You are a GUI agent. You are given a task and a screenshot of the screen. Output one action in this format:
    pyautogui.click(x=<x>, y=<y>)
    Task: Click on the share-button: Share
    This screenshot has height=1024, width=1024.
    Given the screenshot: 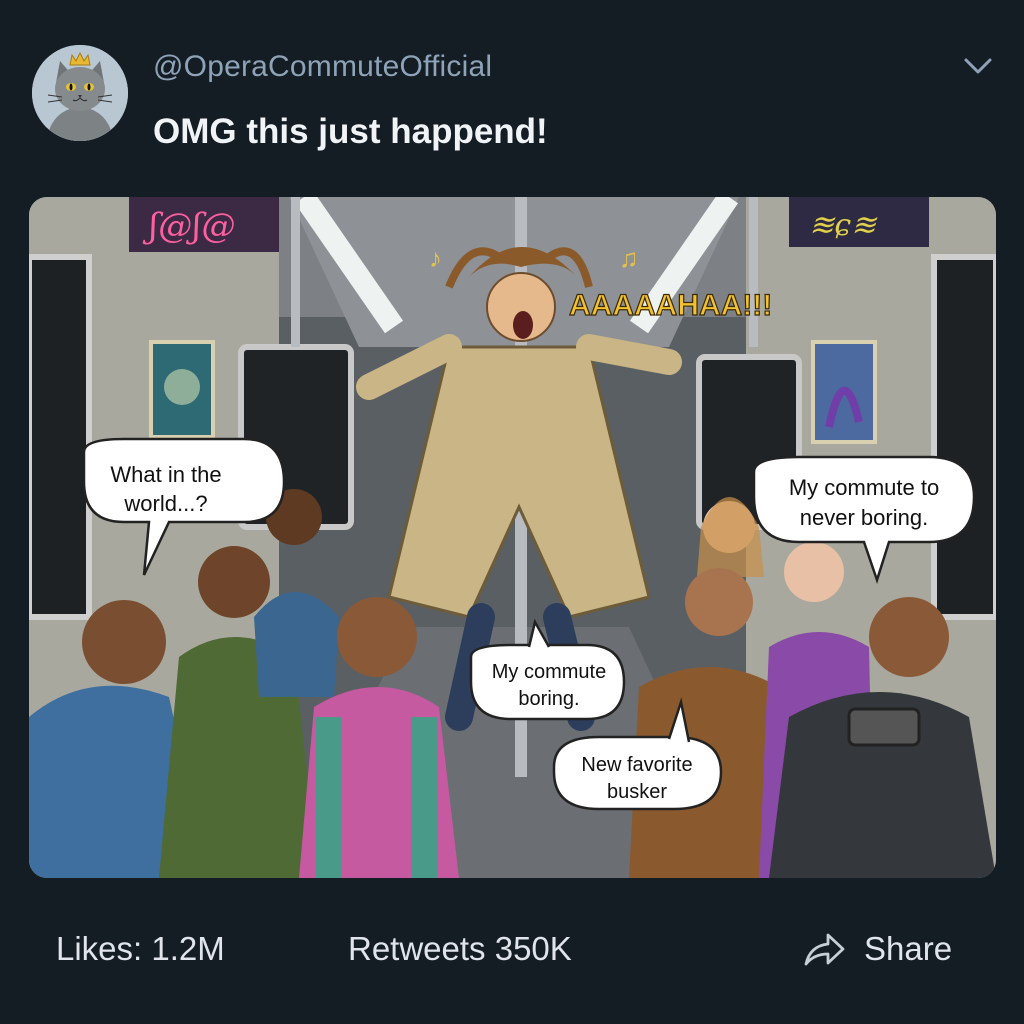 What is the action you would take?
    pyautogui.click(x=877, y=949)
    